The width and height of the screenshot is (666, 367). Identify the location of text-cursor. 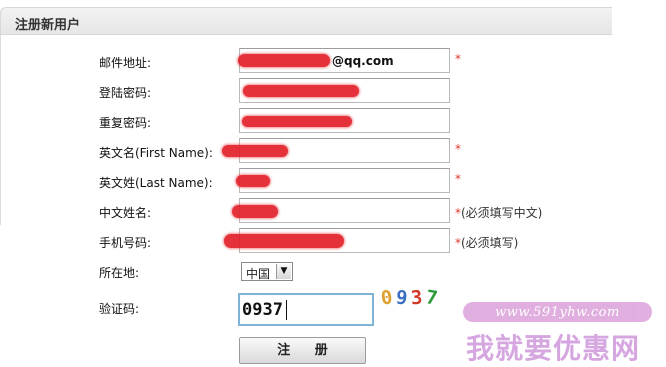
(286, 310).